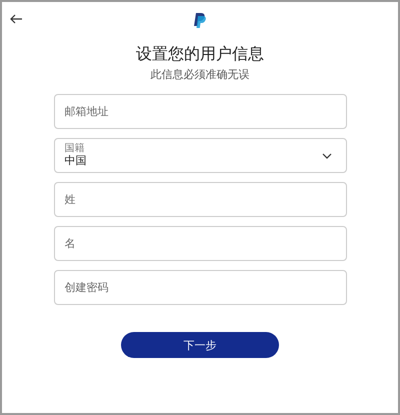 The width and height of the screenshot is (400, 415). What do you see at coordinates (327, 155) in the screenshot?
I see `chevron-down-icon` at bounding box center [327, 155].